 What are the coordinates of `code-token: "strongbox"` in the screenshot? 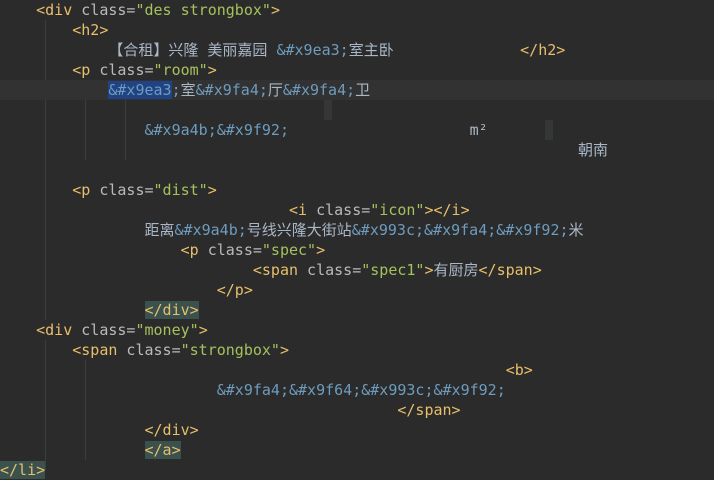 It's located at (230, 350).